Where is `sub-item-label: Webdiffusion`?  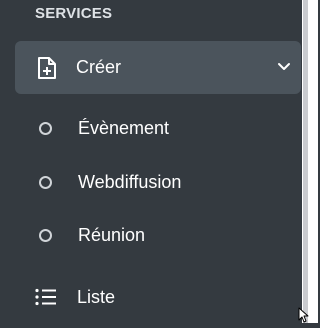
sub-item-label: Webdiffusion is located at coordinates (130, 182).